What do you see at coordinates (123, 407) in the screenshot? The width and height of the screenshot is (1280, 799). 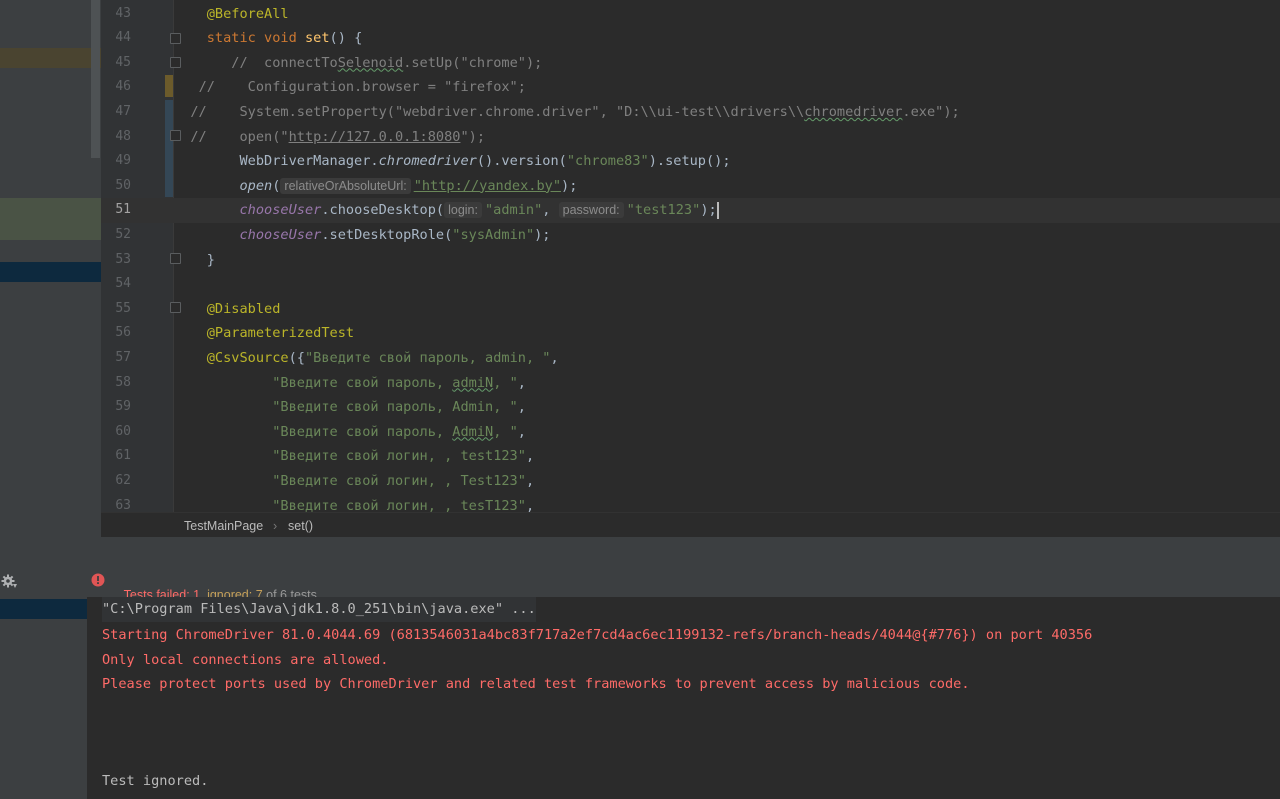 I see `line-number: 59` at bounding box center [123, 407].